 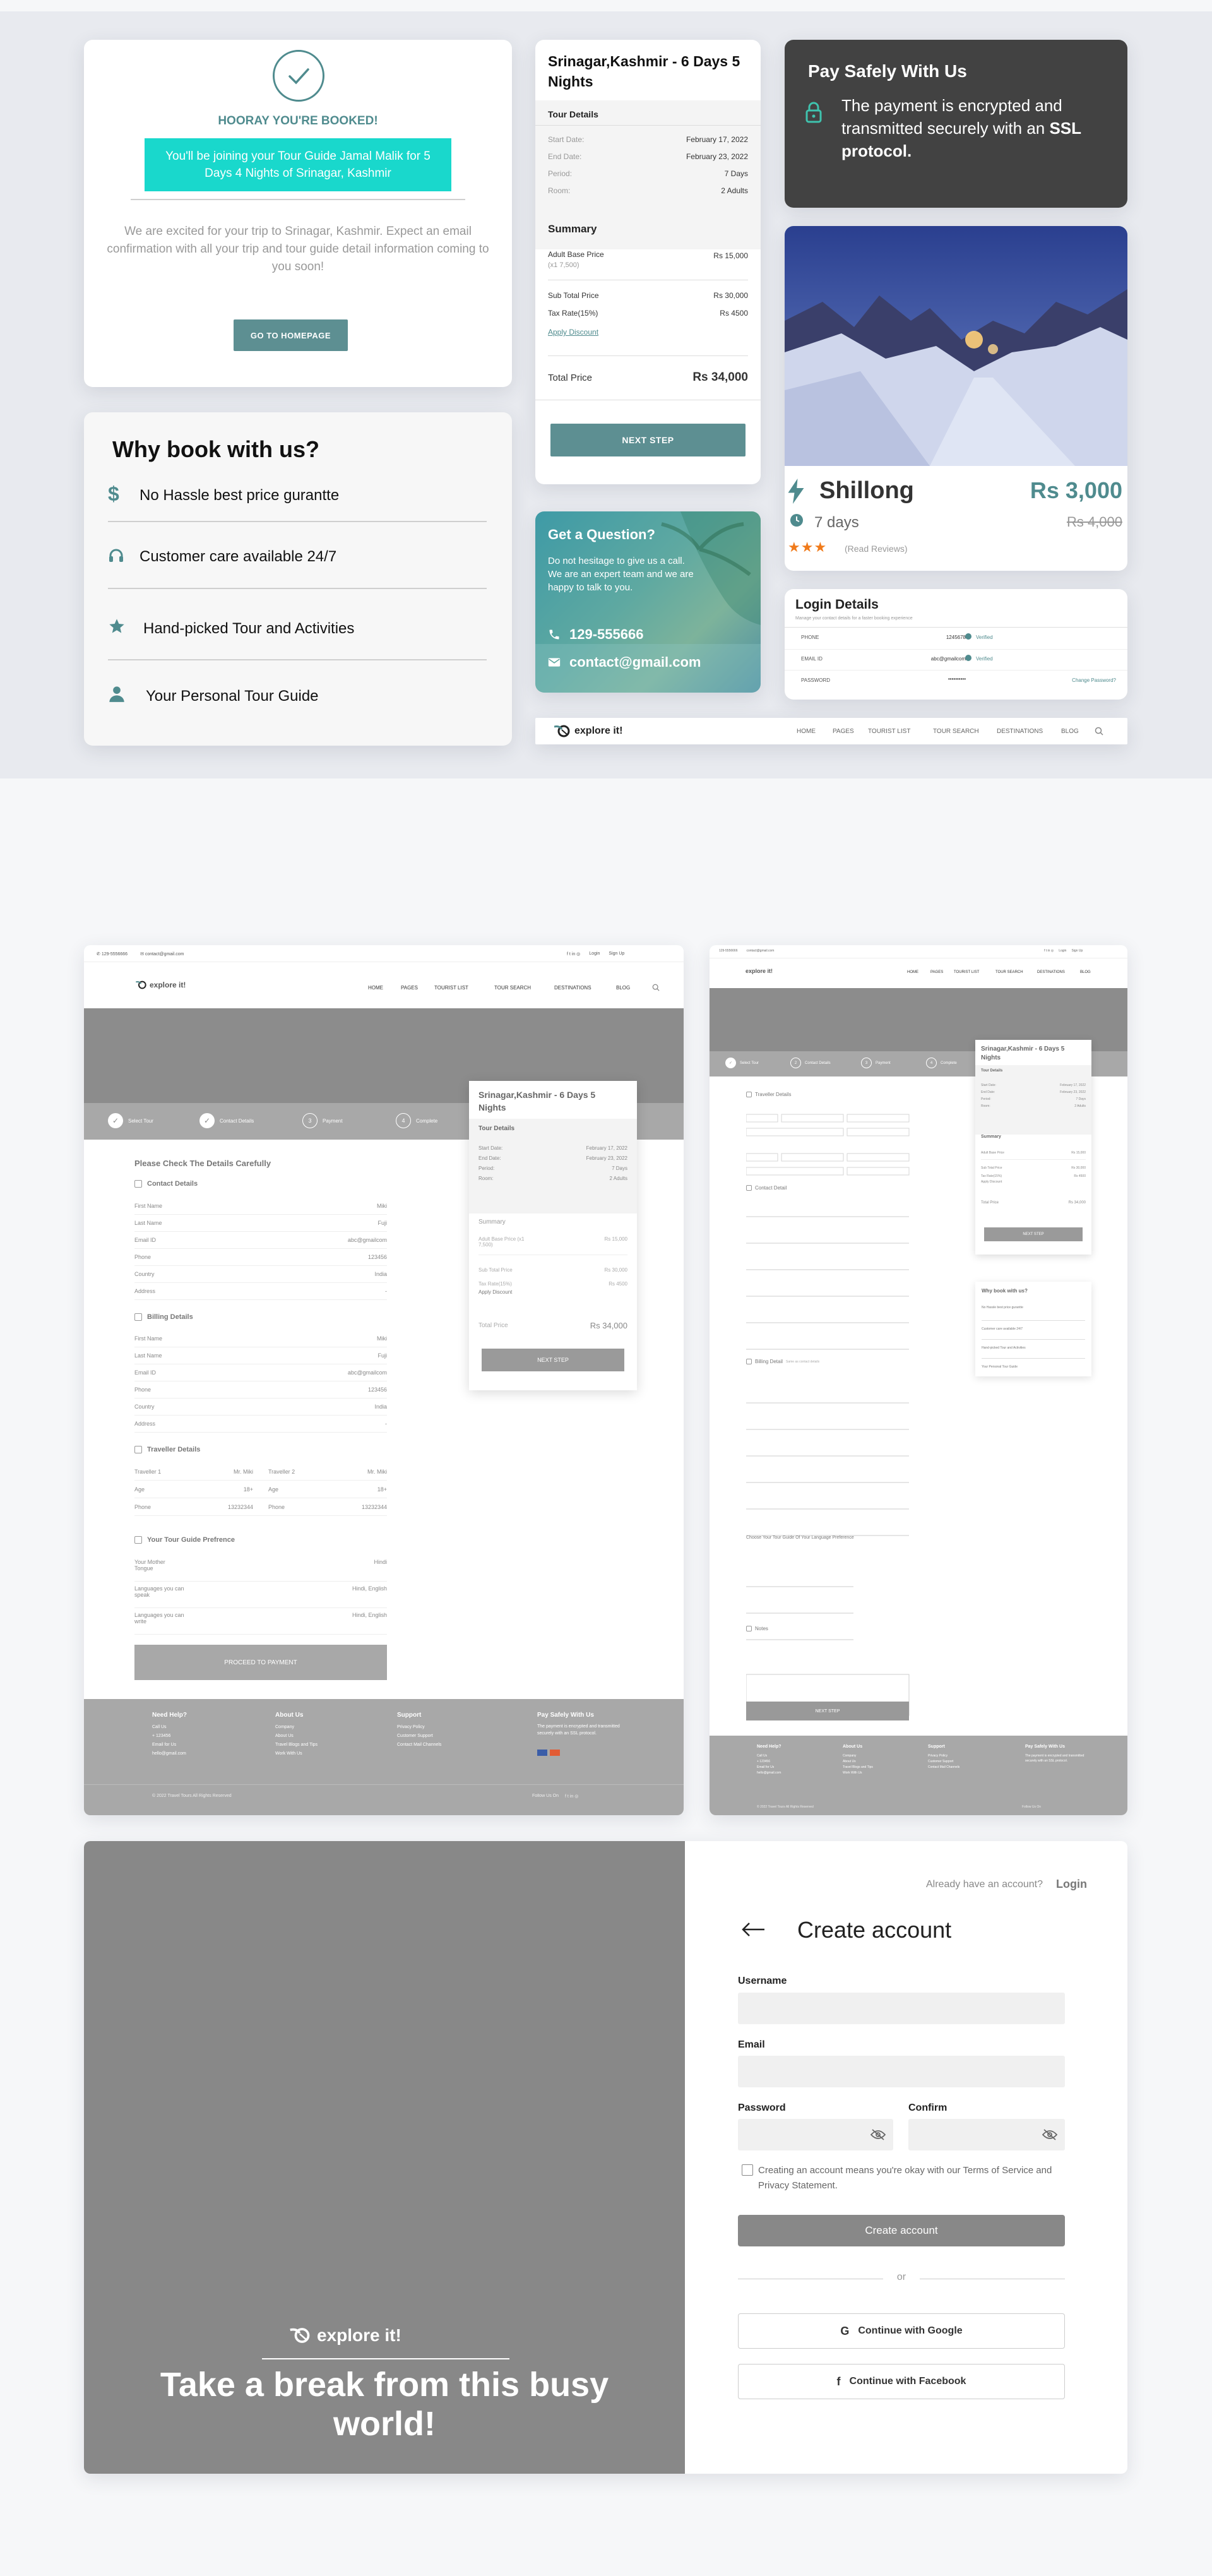 What do you see at coordinates (496, 1128) in the screenshot?
I see `tour-details-heading: Tour Details` at bounding box center [496, 1128].